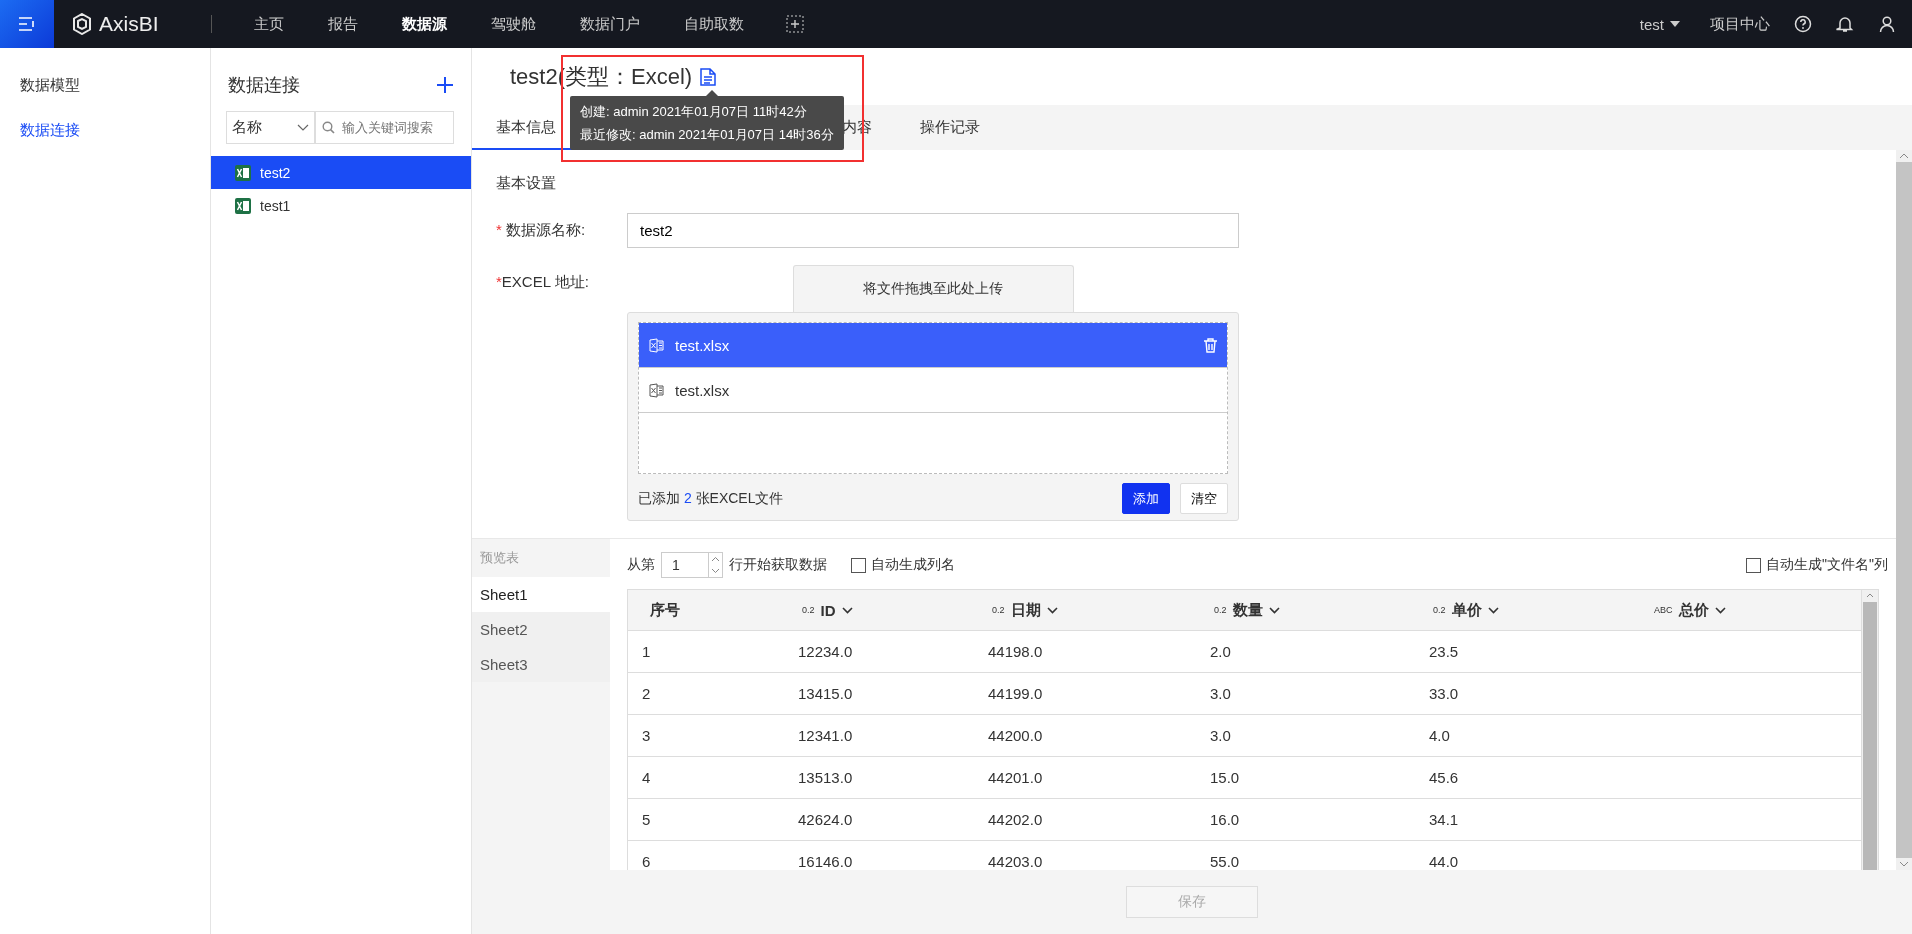 The image size is (1912, 934). I want to click on checkbox-label: 自动生成"文件名"列, so click(1827, 565).